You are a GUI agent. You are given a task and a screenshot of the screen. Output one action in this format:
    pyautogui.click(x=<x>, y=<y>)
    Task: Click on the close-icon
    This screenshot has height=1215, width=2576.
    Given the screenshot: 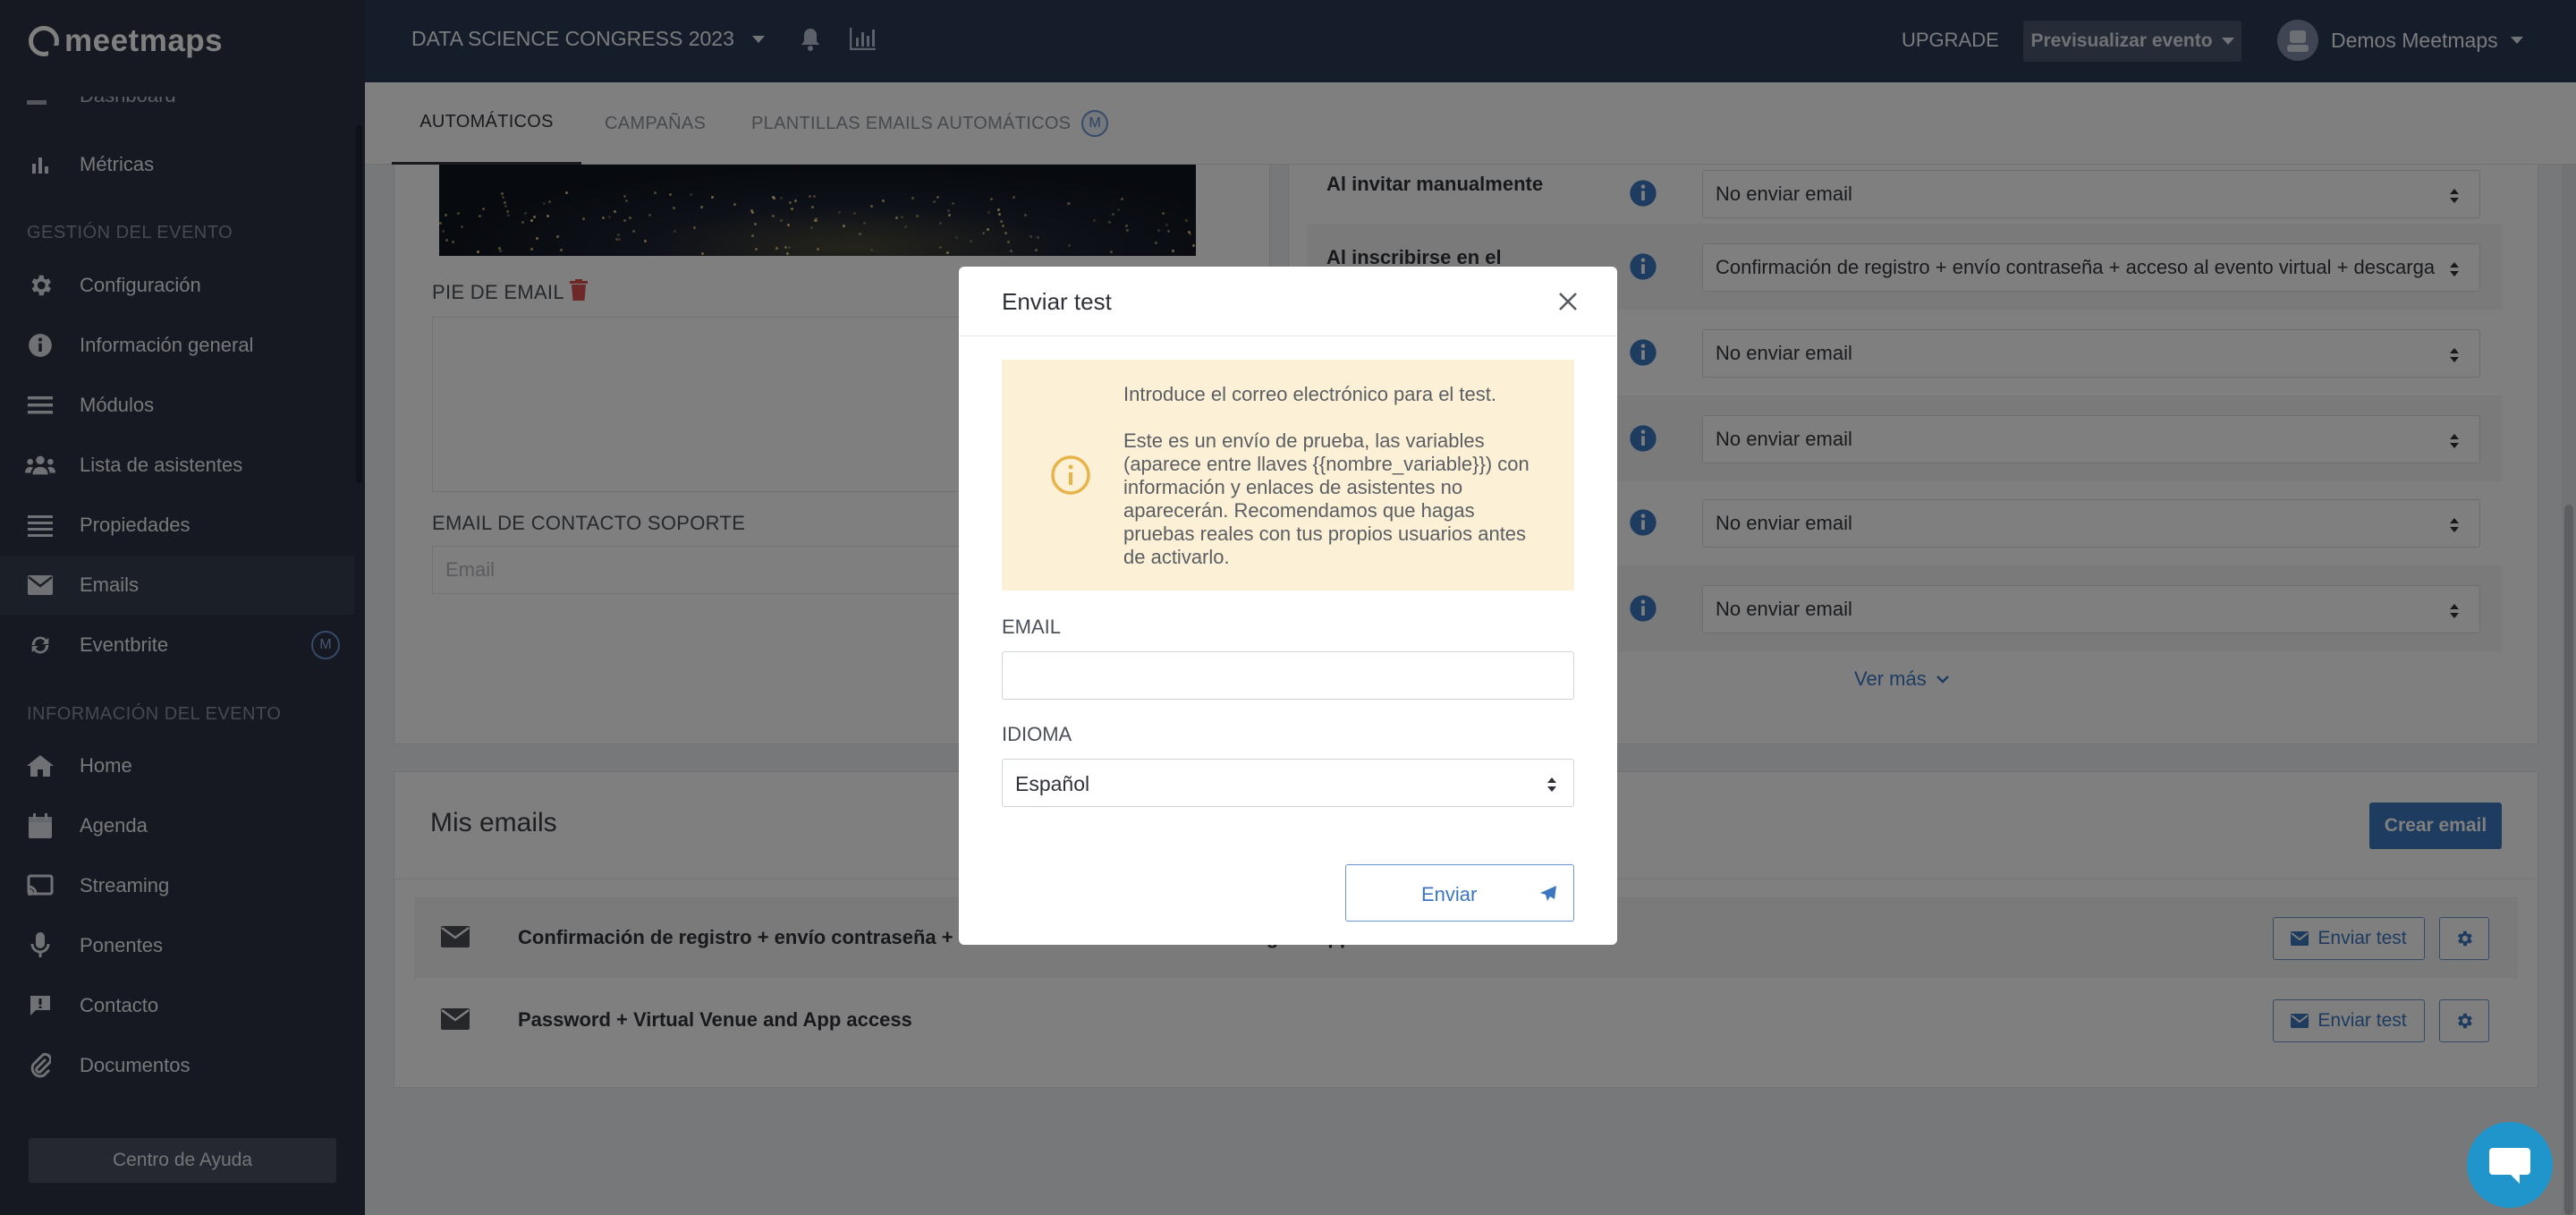 What is the action you would take?
    pyautogui.click(x=1568, y=302)
    